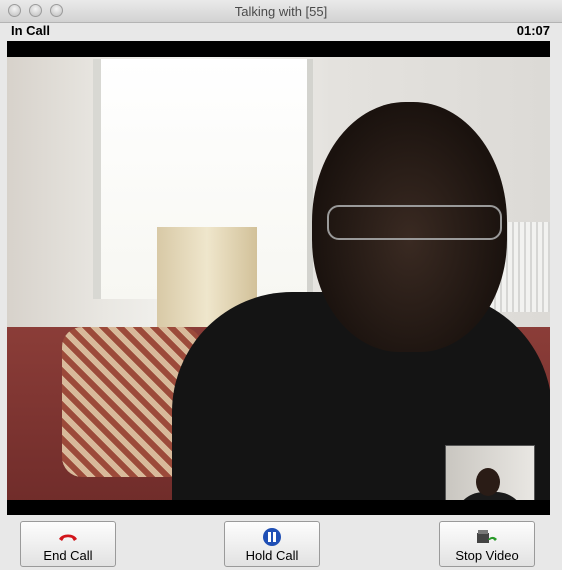  What do you see at coordinates (31, 30) in the screenshot?
I see `call-status: In Call` at bounding box center [31, 30].